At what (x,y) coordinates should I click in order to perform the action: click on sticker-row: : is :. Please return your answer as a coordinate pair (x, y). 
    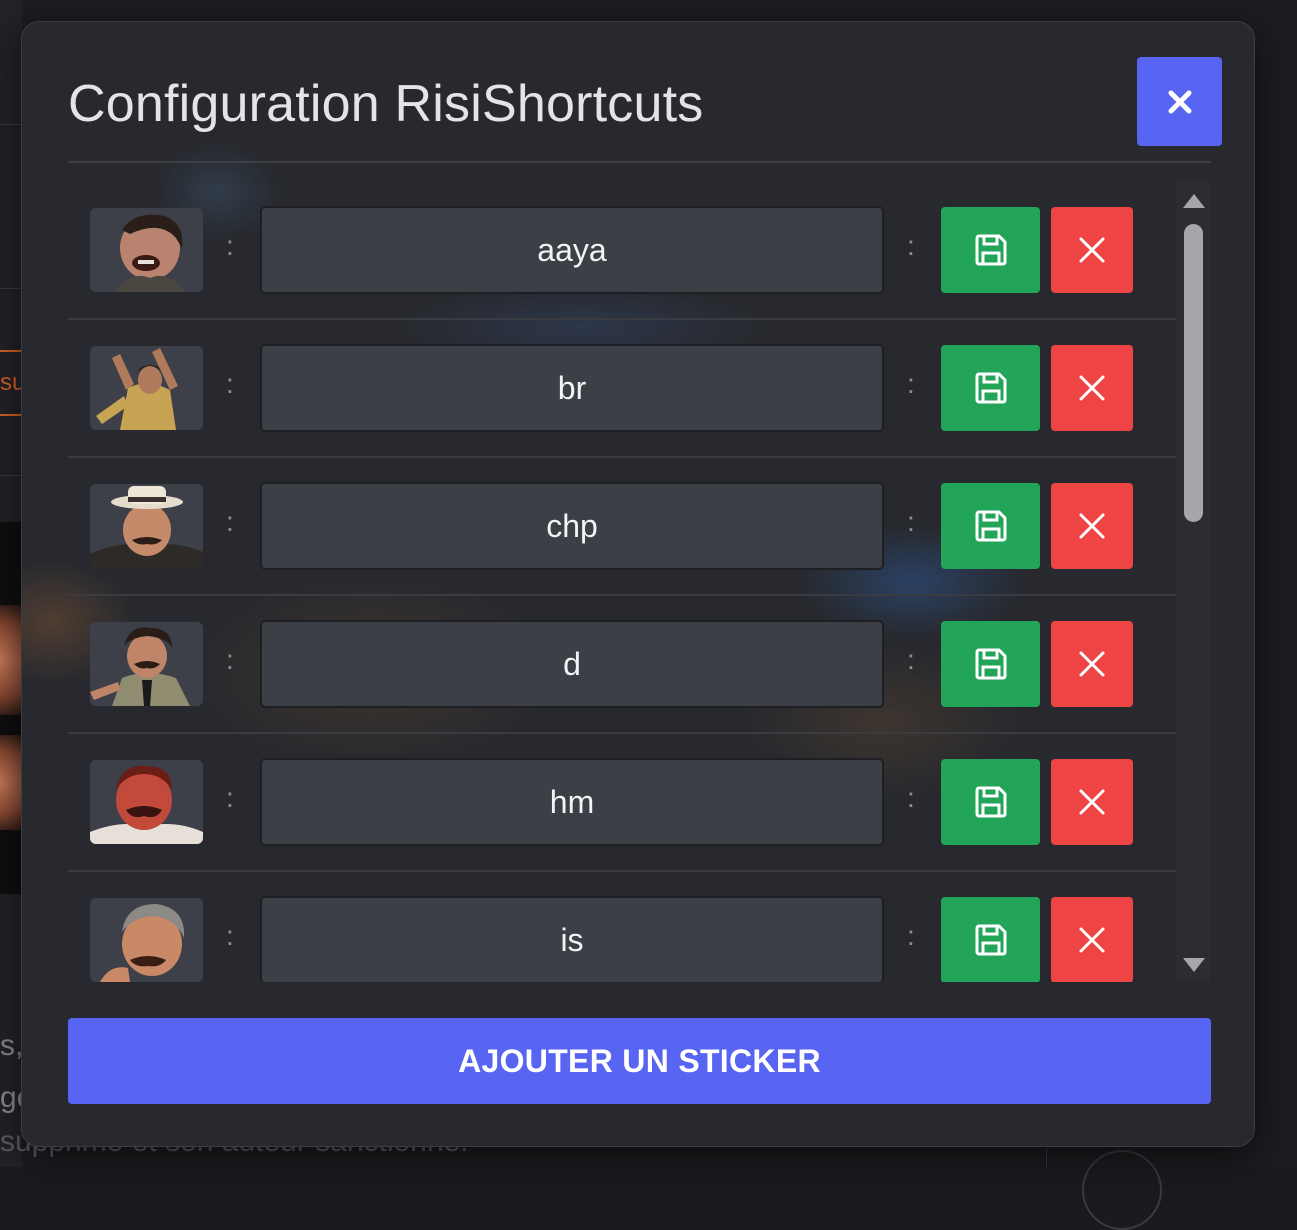
    Looking at the image, I should click on (622, 927).